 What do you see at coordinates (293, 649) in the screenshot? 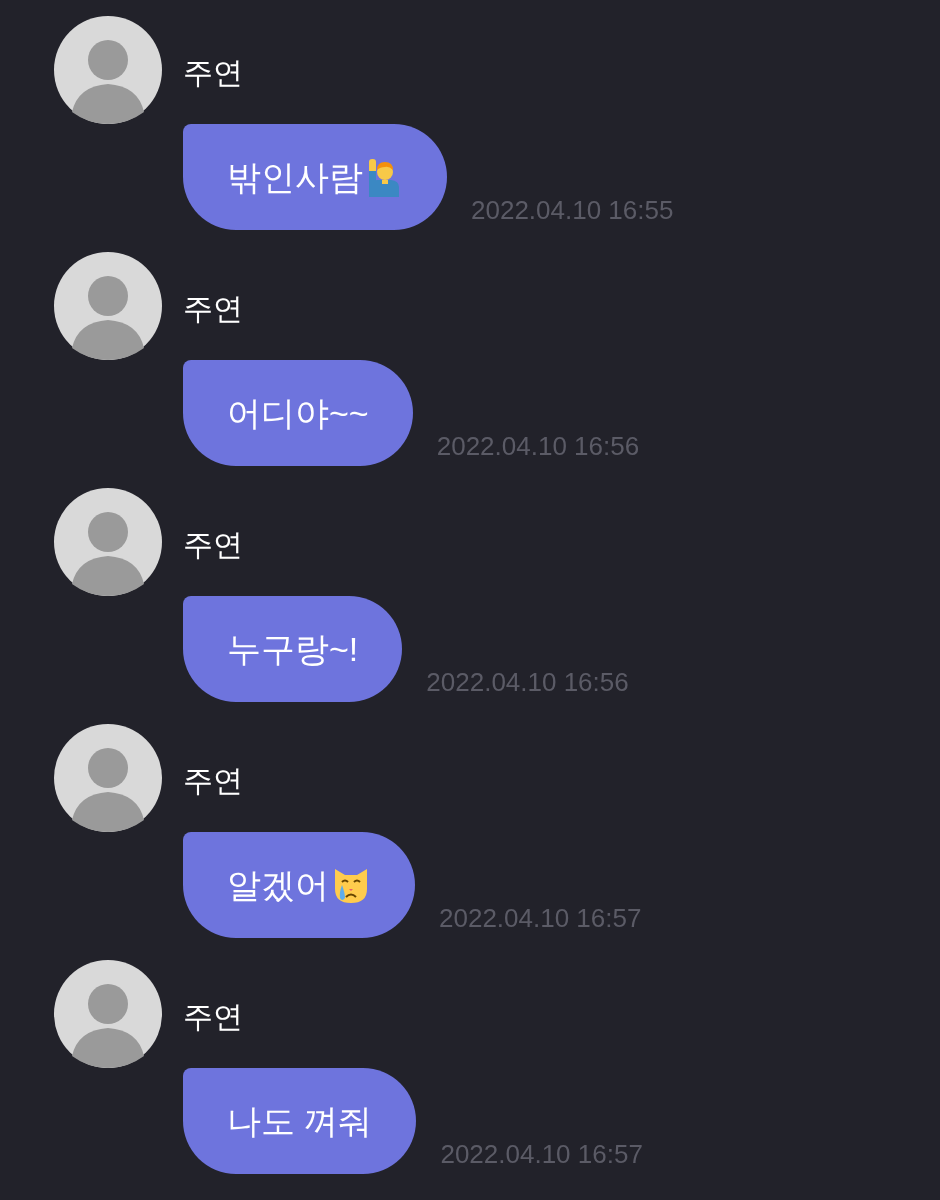
I see `message-bubble: 누구랑~!` at bounding box center [293, 649].